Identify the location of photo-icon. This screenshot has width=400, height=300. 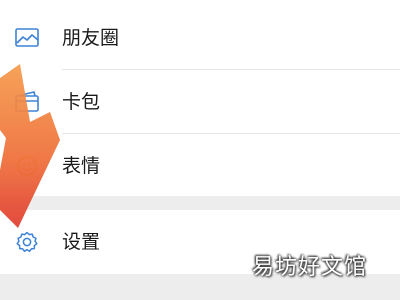
(27, 38).